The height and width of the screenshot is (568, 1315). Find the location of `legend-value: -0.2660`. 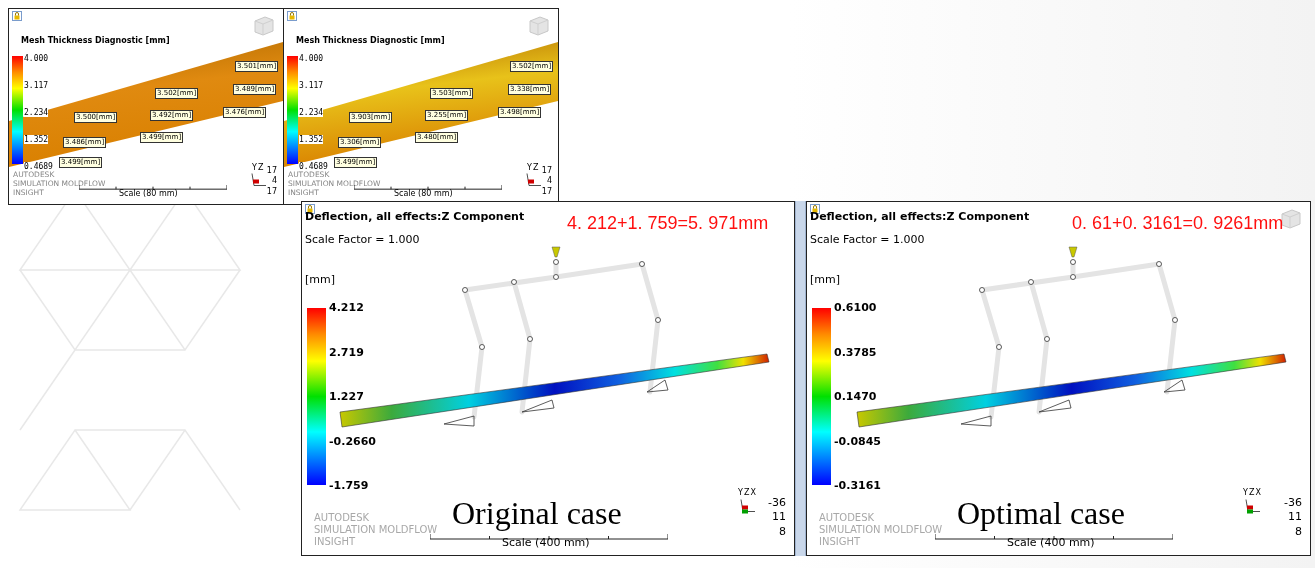

legend-value: -0.2660 is located at coordinates (352, 441).